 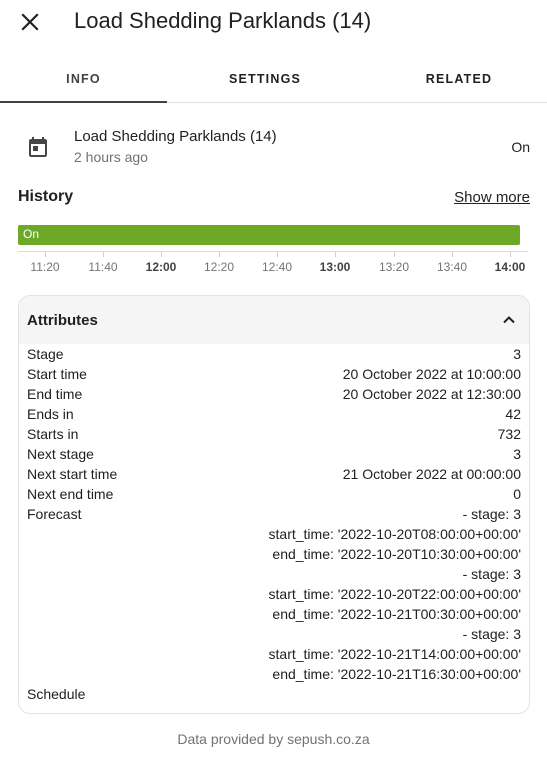 I want to click on calendar-icon, so click(x=38, y=148).